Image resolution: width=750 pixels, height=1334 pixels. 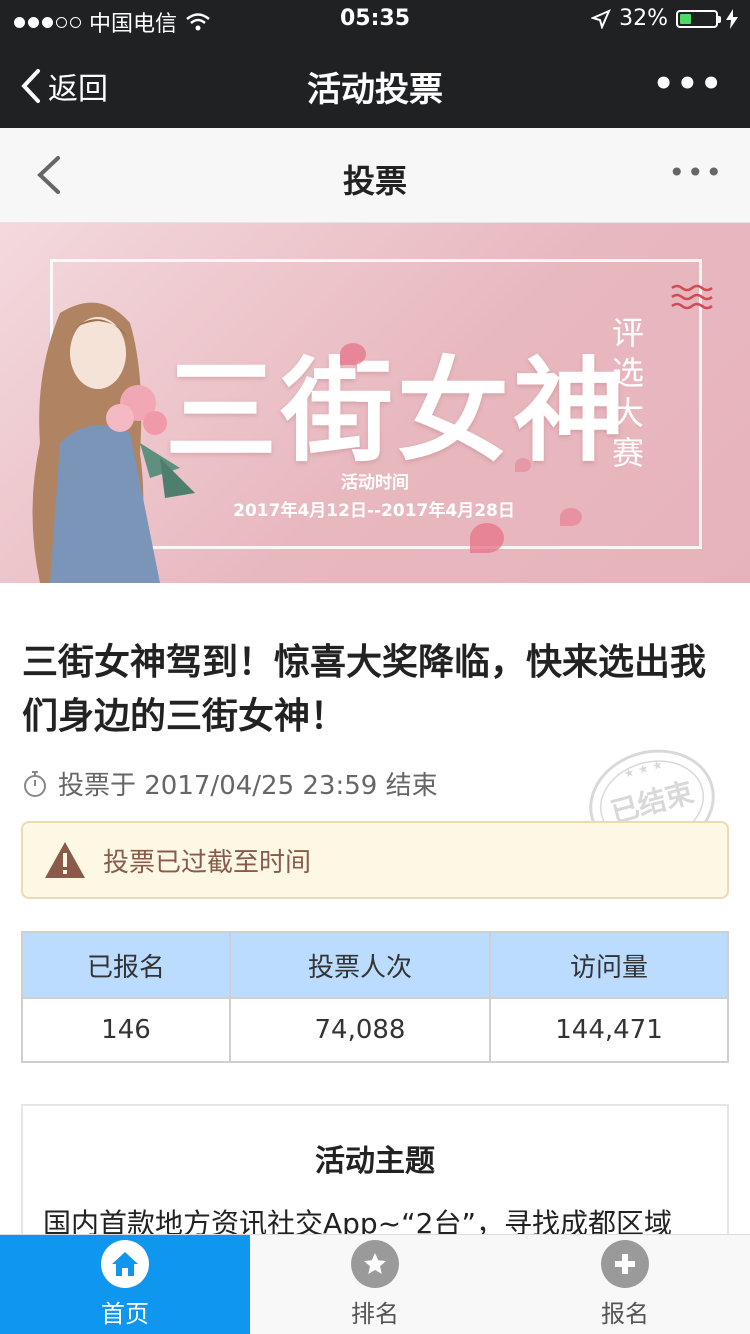 What do you see at coordinates (609, 965) in the screenshot?
I see `stats-header: 访问量` at bounding box center [609, 965].